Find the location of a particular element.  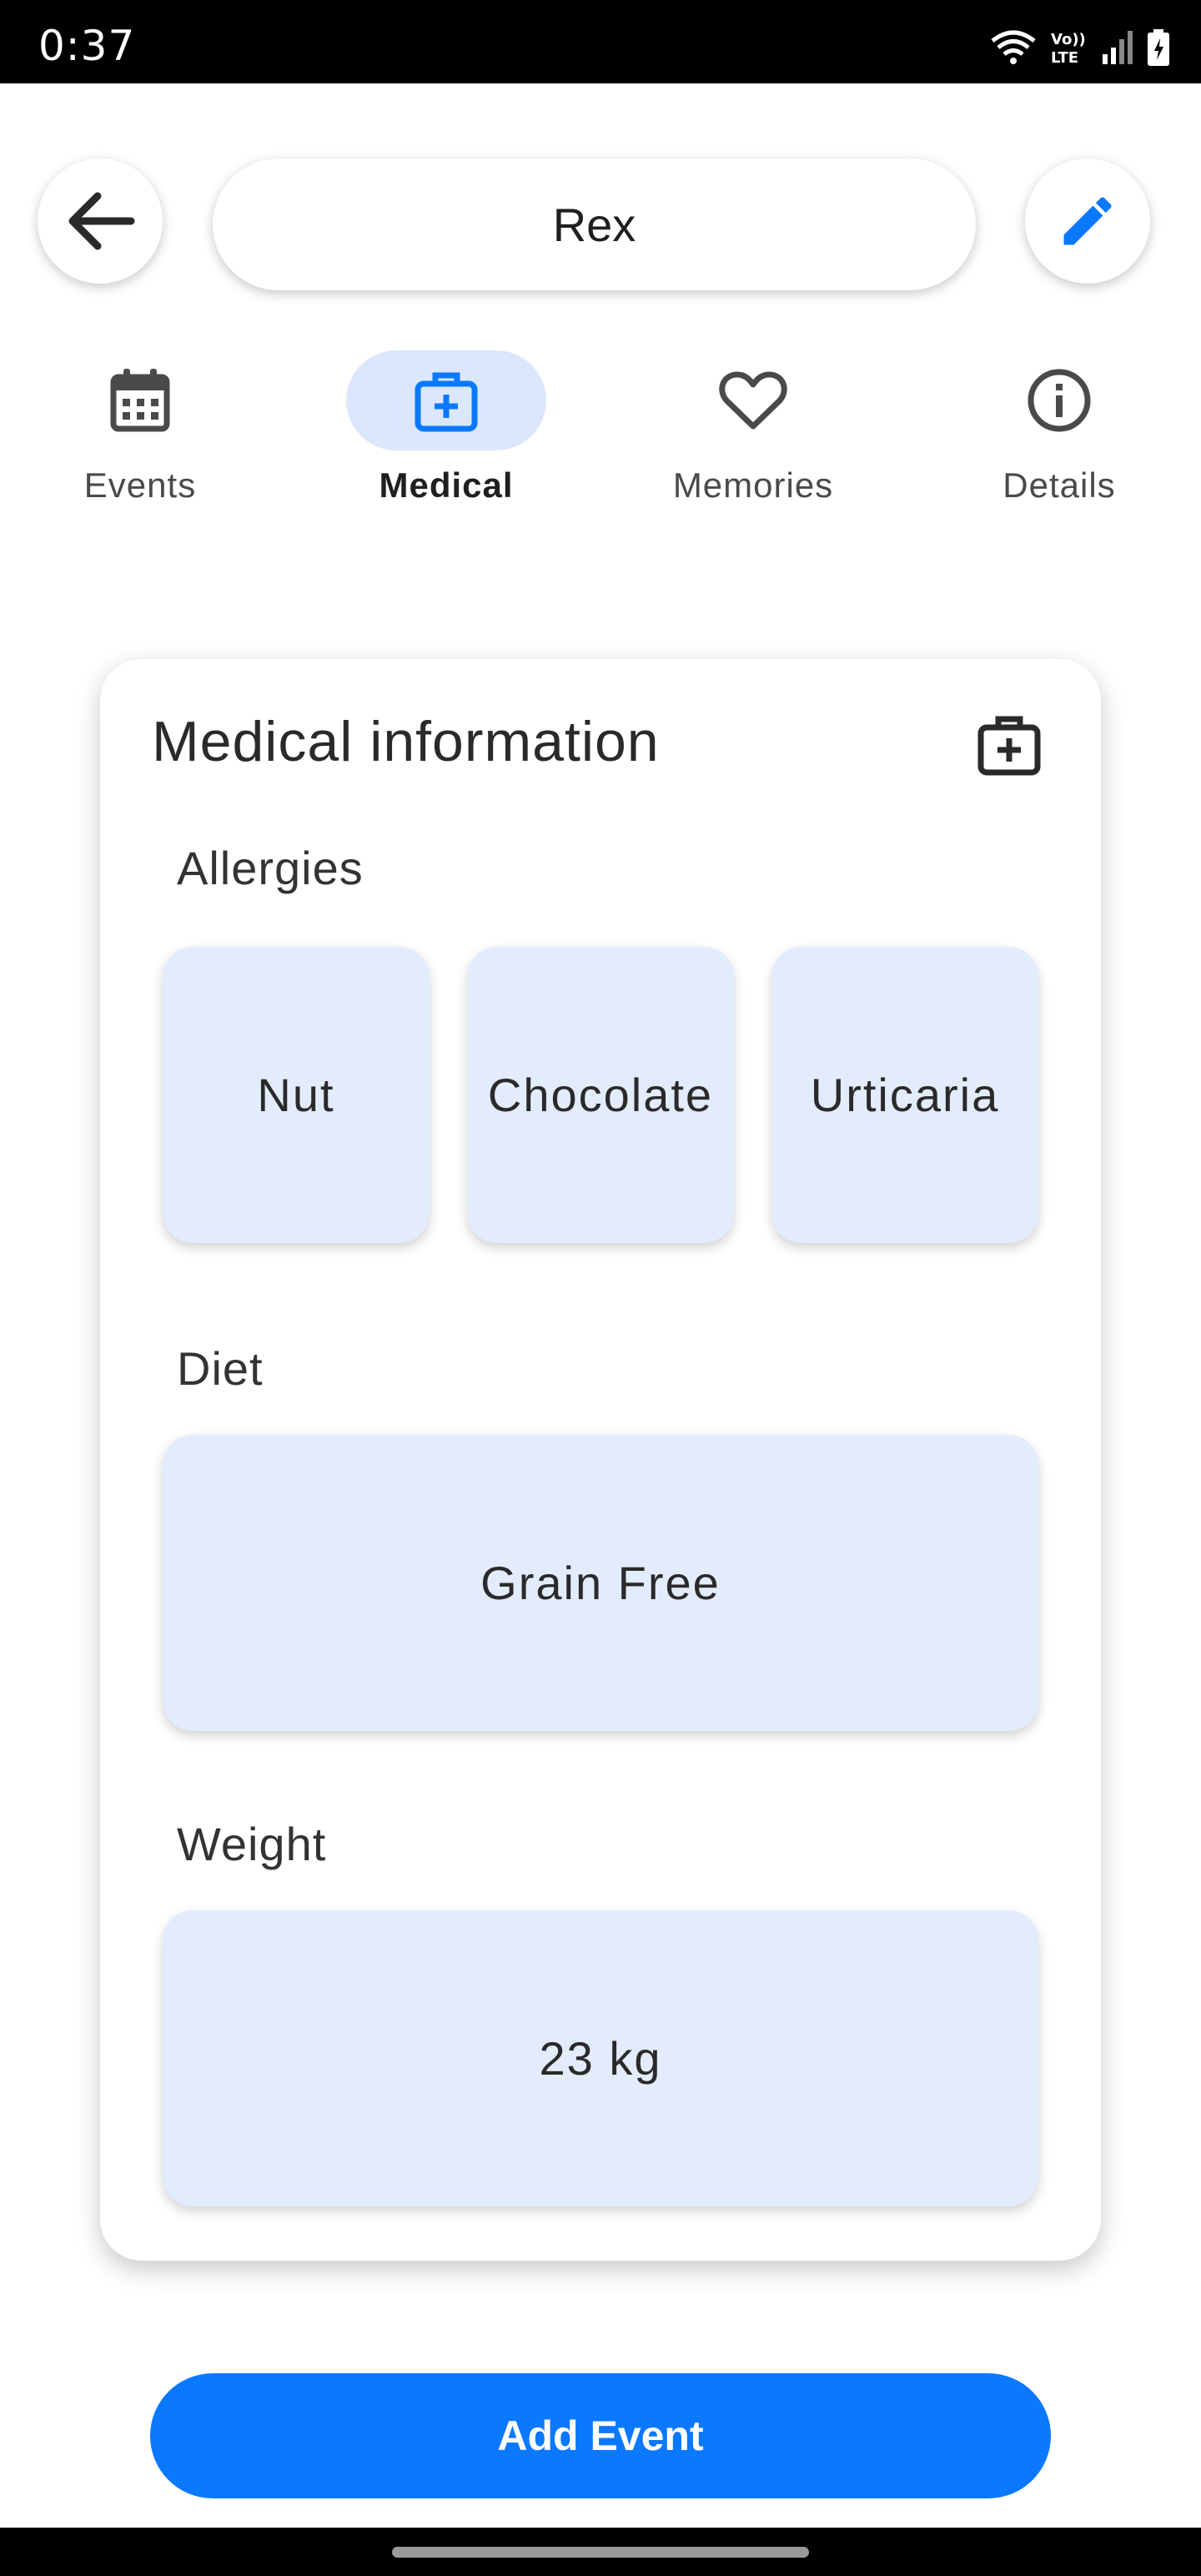

status-time: 0:37 is located at coordinates (87, 46).